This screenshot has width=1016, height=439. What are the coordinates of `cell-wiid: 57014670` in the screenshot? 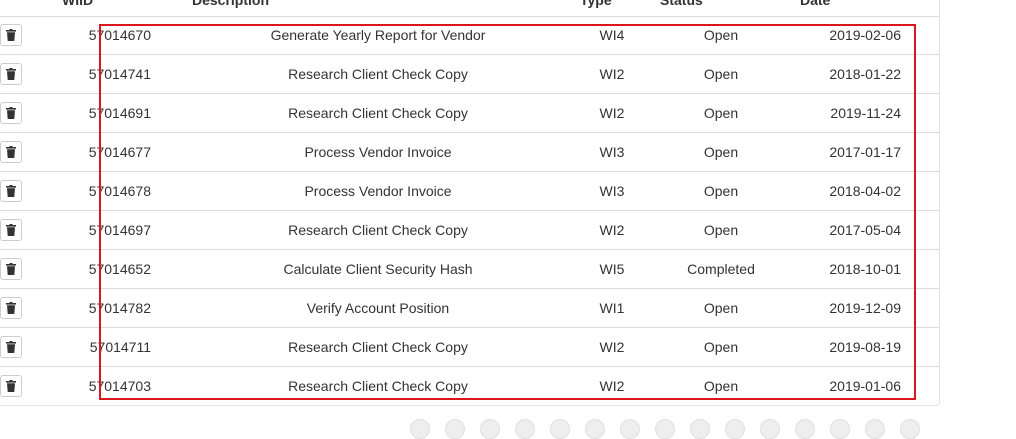 It's located at (119, 35).